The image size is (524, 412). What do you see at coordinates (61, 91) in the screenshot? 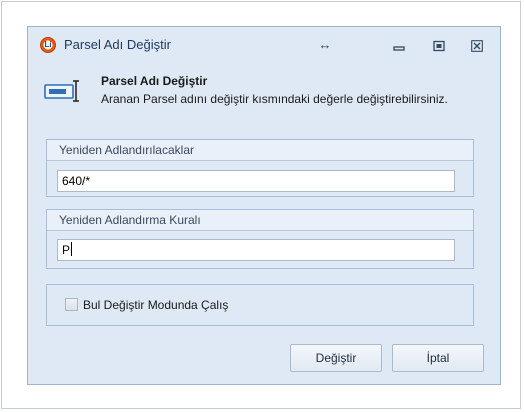
I see `rename-icon` at bounding box center [61, 91].